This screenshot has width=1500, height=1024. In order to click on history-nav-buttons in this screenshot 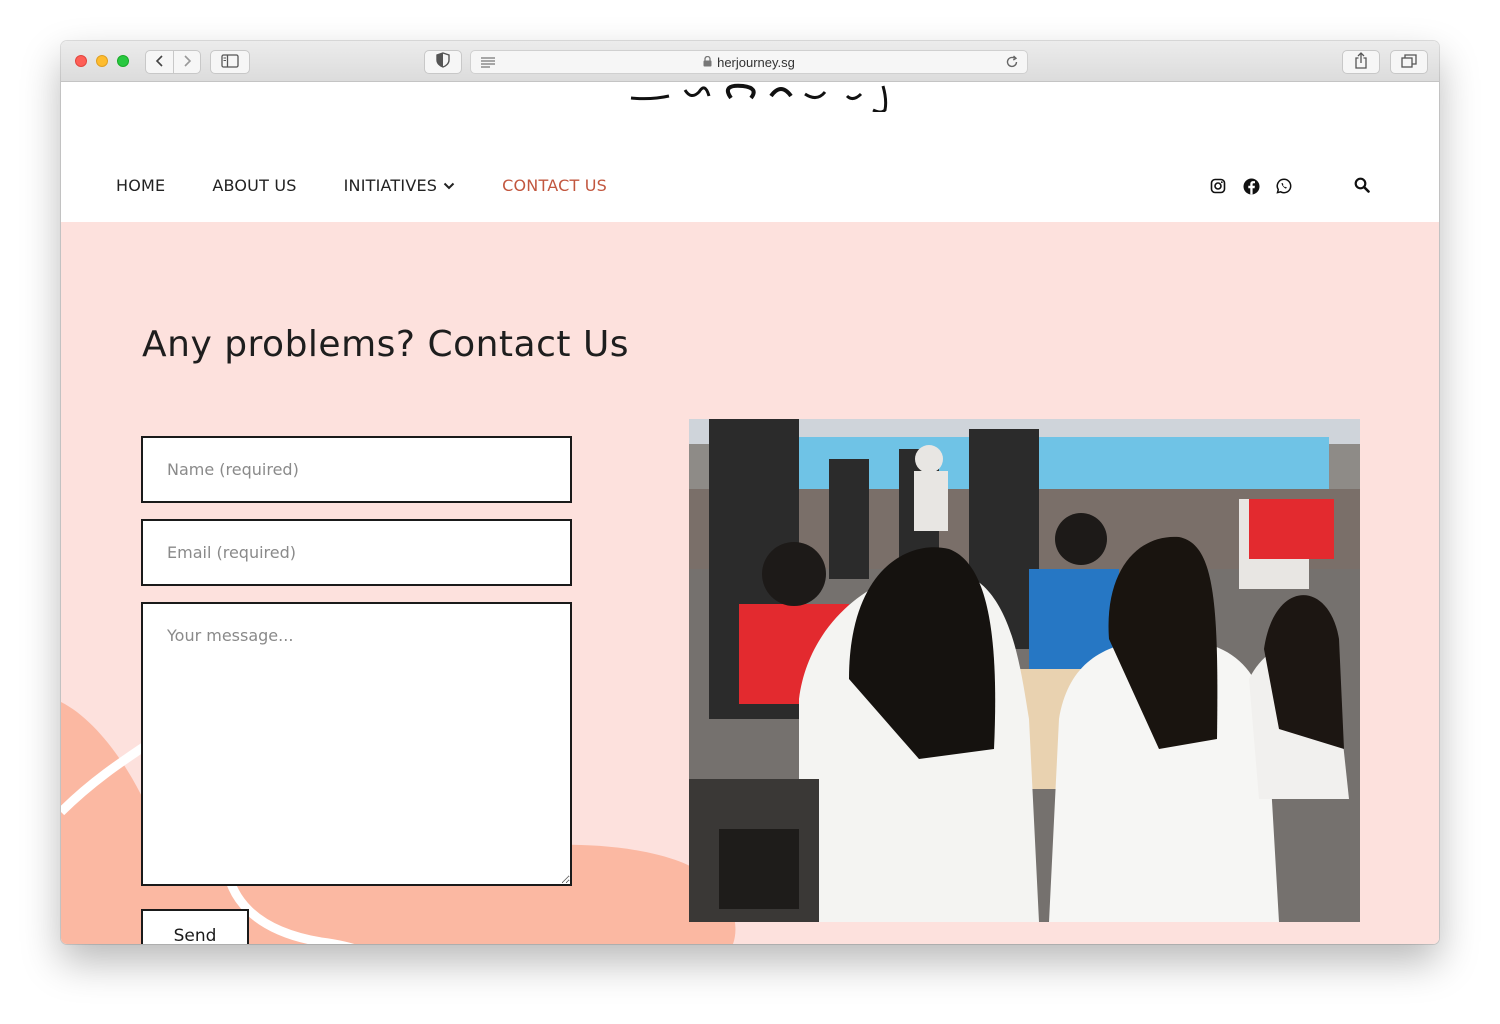, I will do `click(173, 62)`.